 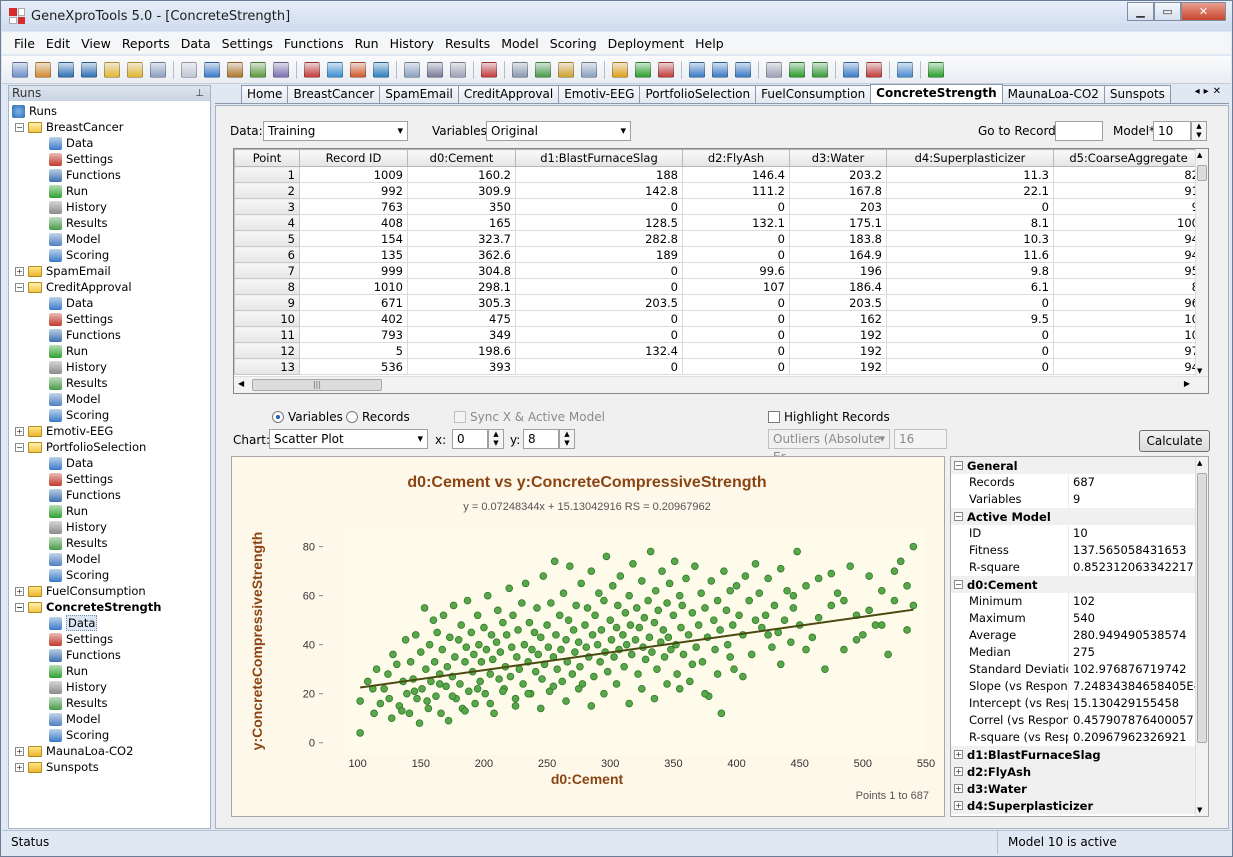 What do you see at coordinates (970, 222) in the screenshot?
I see `table-cell: 8.1` at bounding box center [970, 222].